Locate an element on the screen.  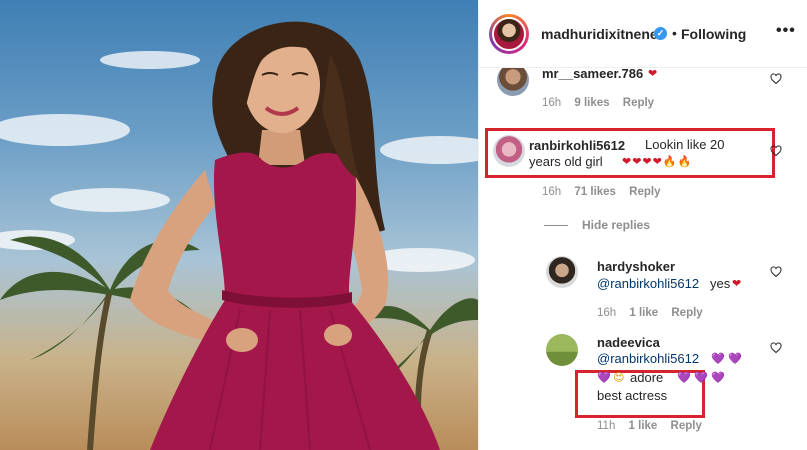
comment-meta: 16h 71 likes Reply is located at coordinates (606, 192).